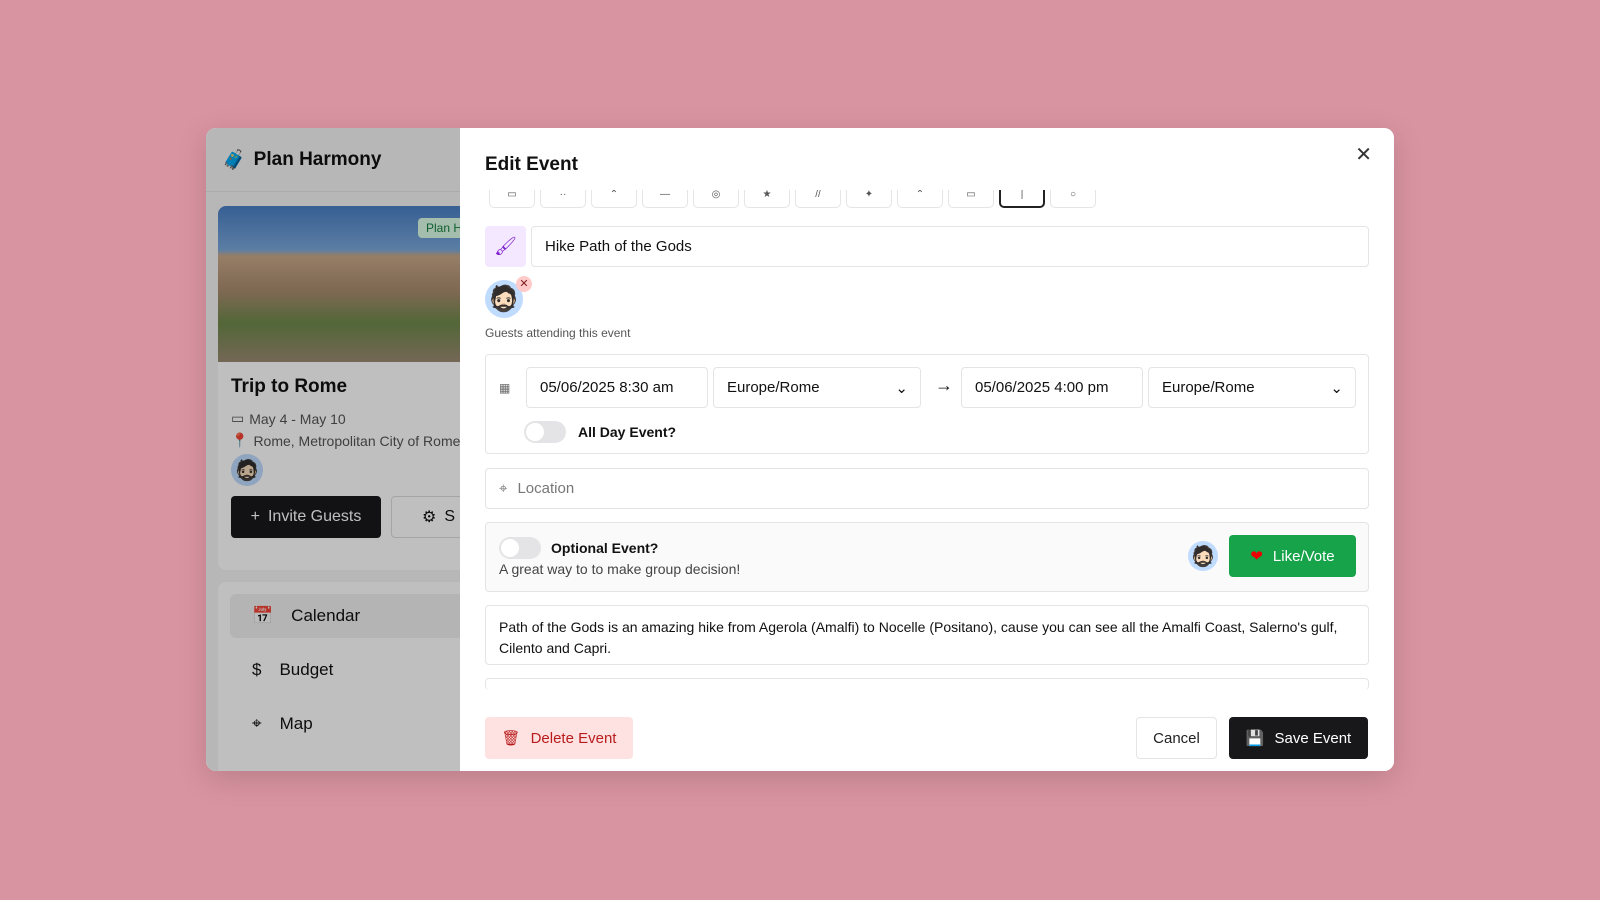 This screenshot has height=900, width=1600. Describe the element at coordinates (247, 470) in the screenshot. I see `avatar: 🧔🏻` at that location.